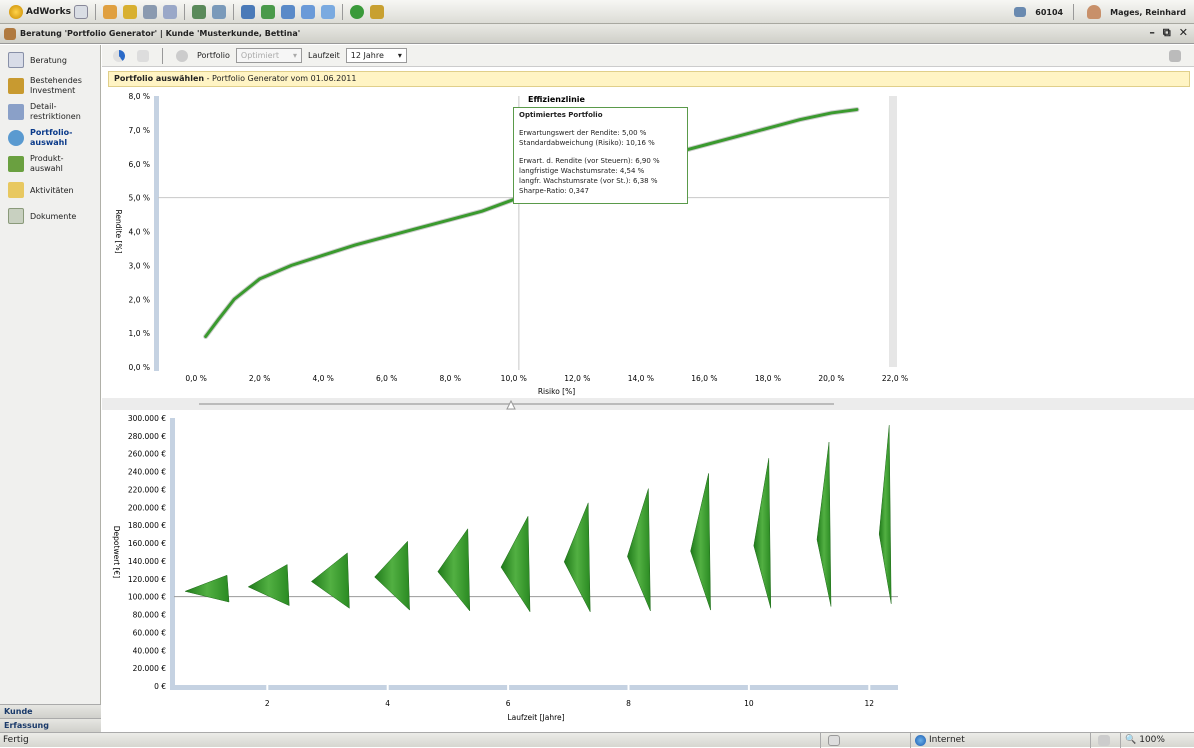  What do you see at coordinates (648, 404) in the screenshot?
I see `chart-splitter` at bounding box center [648, 404].